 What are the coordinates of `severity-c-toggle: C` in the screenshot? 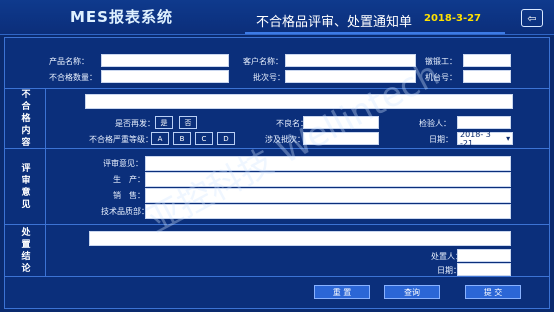 It's located at (204, 138).